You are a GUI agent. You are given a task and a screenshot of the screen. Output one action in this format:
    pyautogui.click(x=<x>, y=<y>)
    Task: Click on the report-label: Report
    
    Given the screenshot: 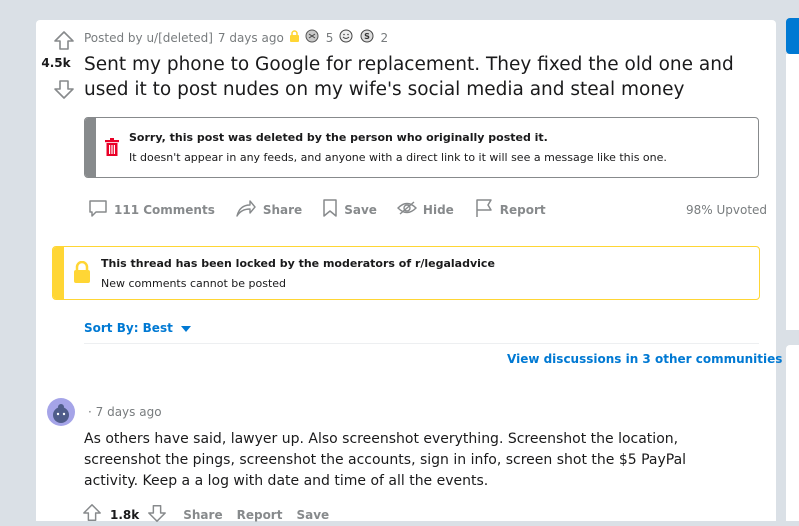 What is the action you would take?
    pyautogui.click(x=522, y=209)
    